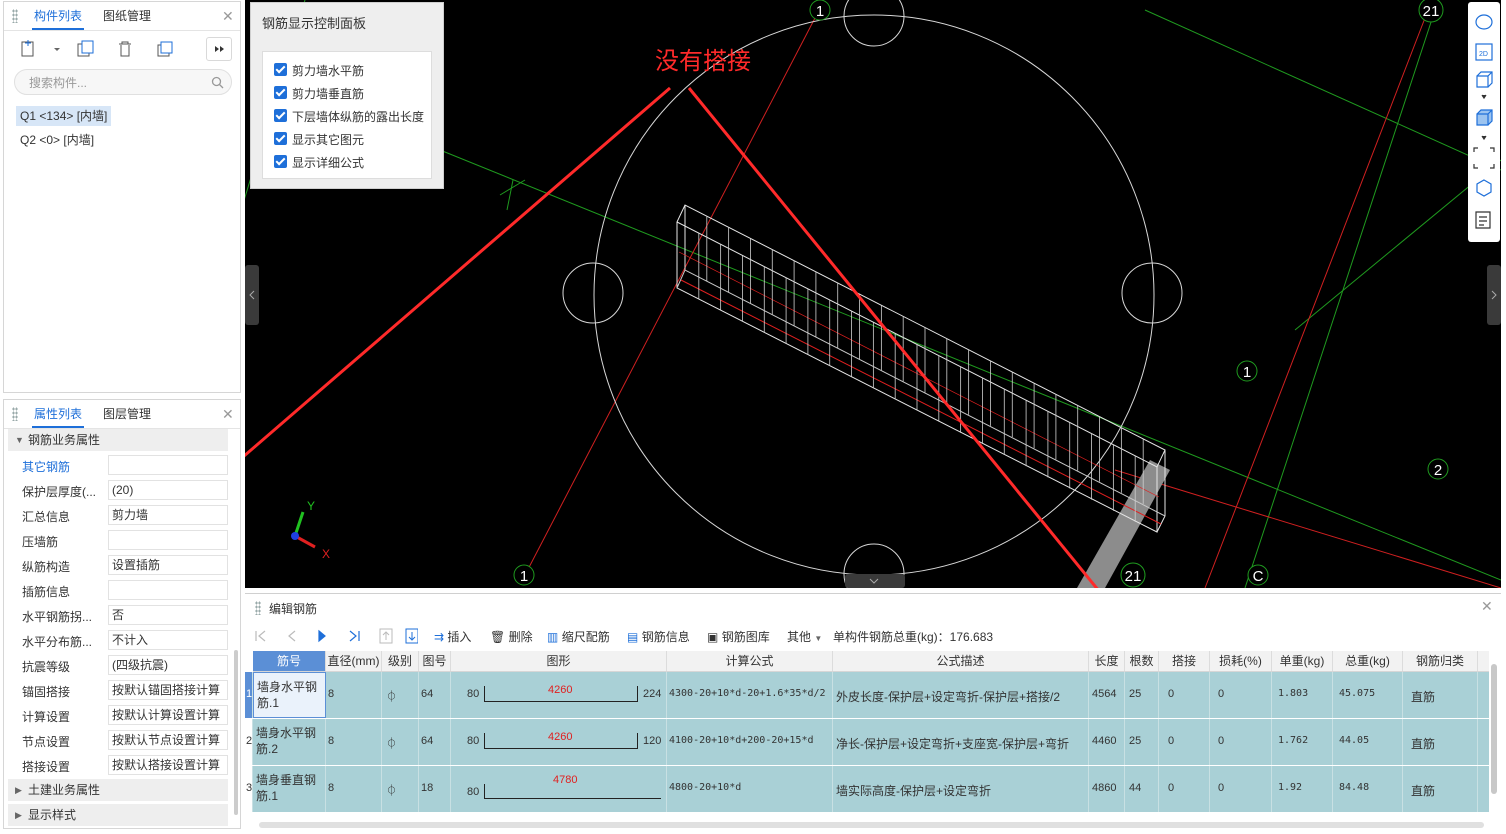 This screenshot has height=834, width=1506. I want to click on tab-drawing-management: 图纸管理, so click(127, 16).